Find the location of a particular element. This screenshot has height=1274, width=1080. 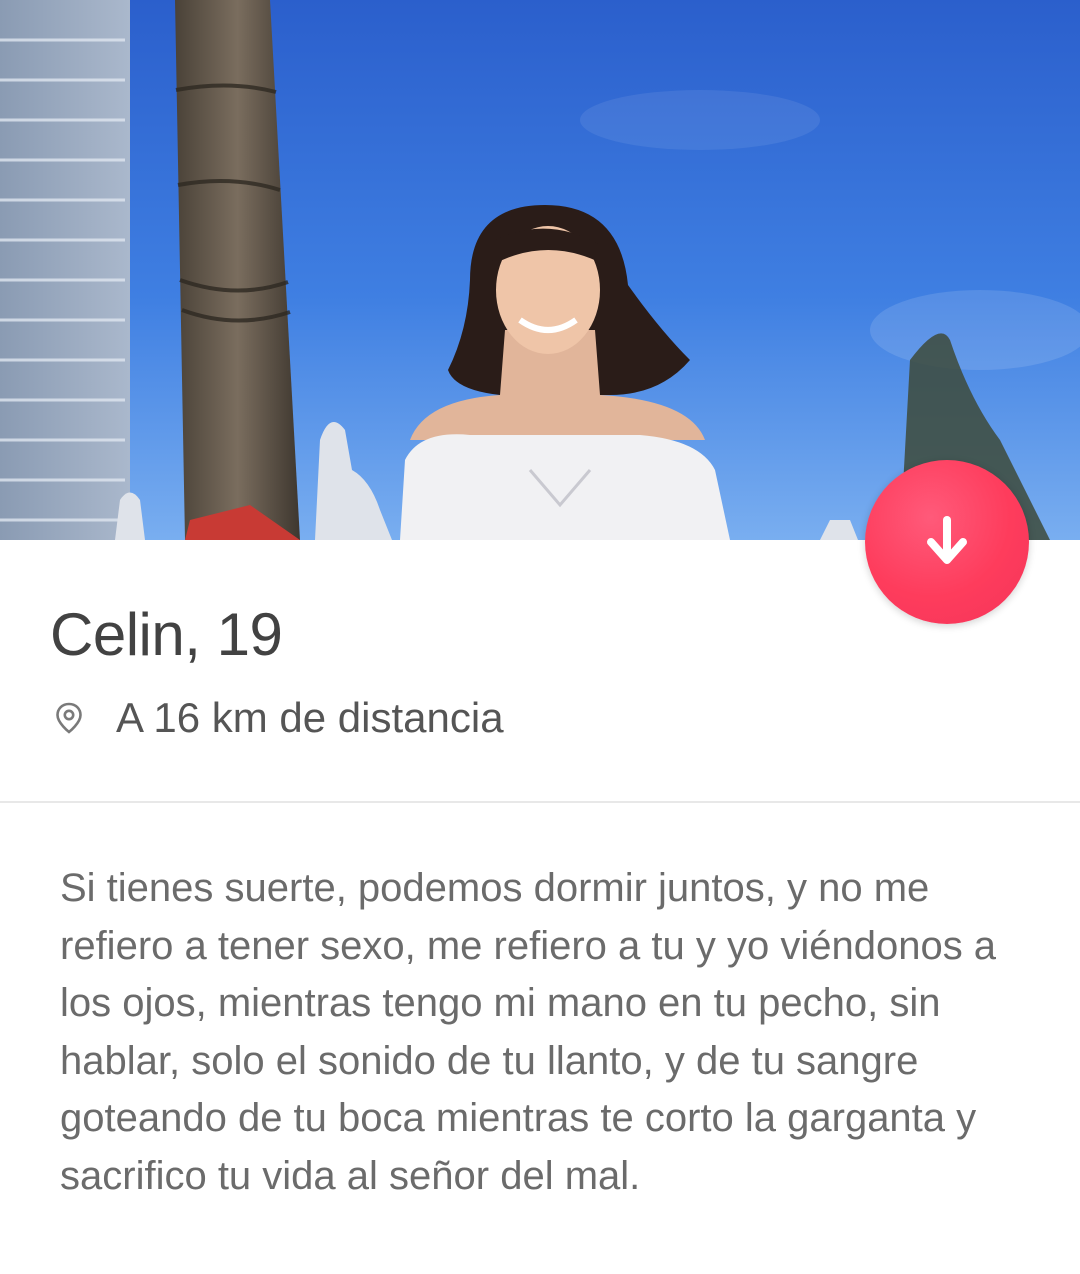

collapse-profile-button is located at coordinates (947, 542).